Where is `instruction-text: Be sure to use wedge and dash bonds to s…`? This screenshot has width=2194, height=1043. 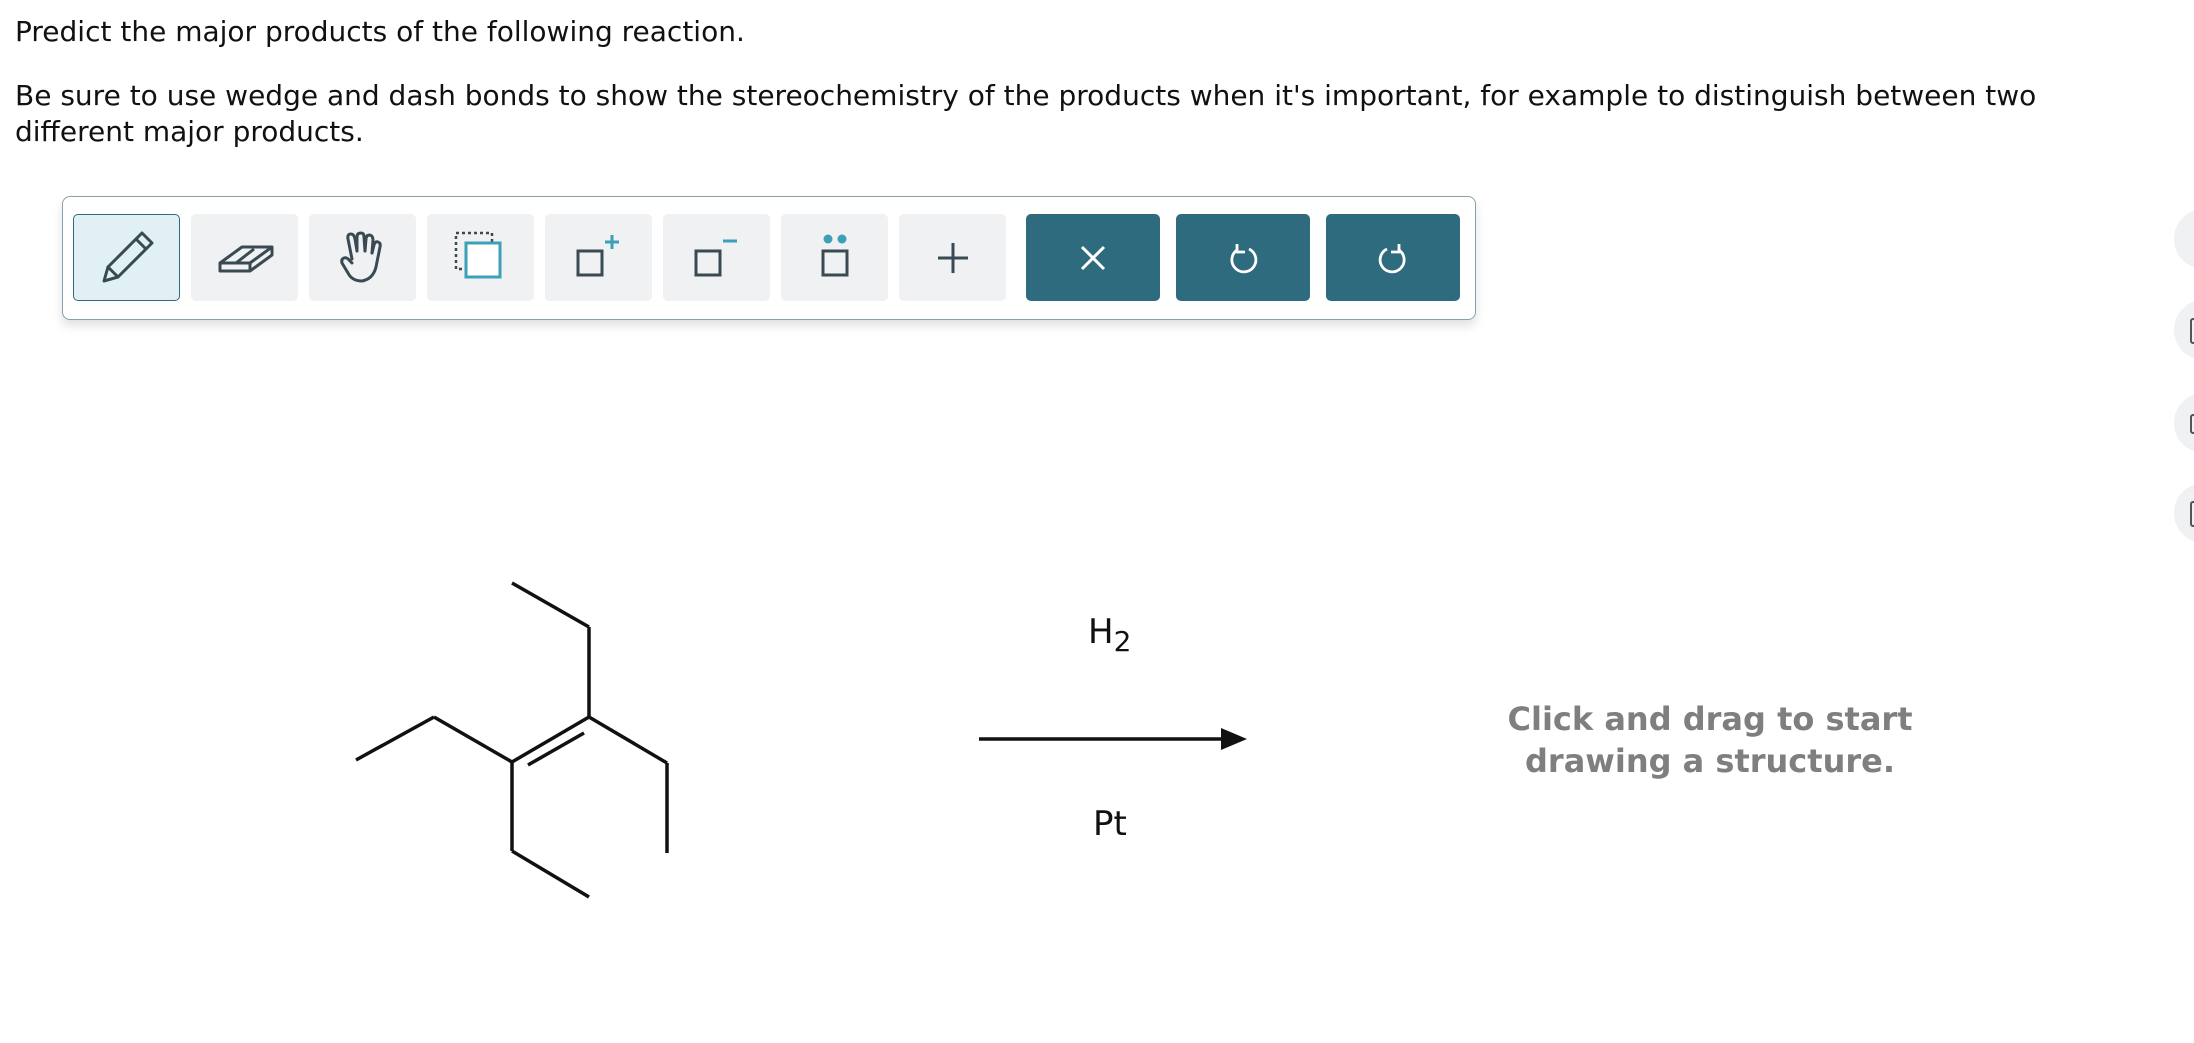
instruction-text: Be sure to use wedge and dash bonds to s… is located at coordinates (1026, 113).